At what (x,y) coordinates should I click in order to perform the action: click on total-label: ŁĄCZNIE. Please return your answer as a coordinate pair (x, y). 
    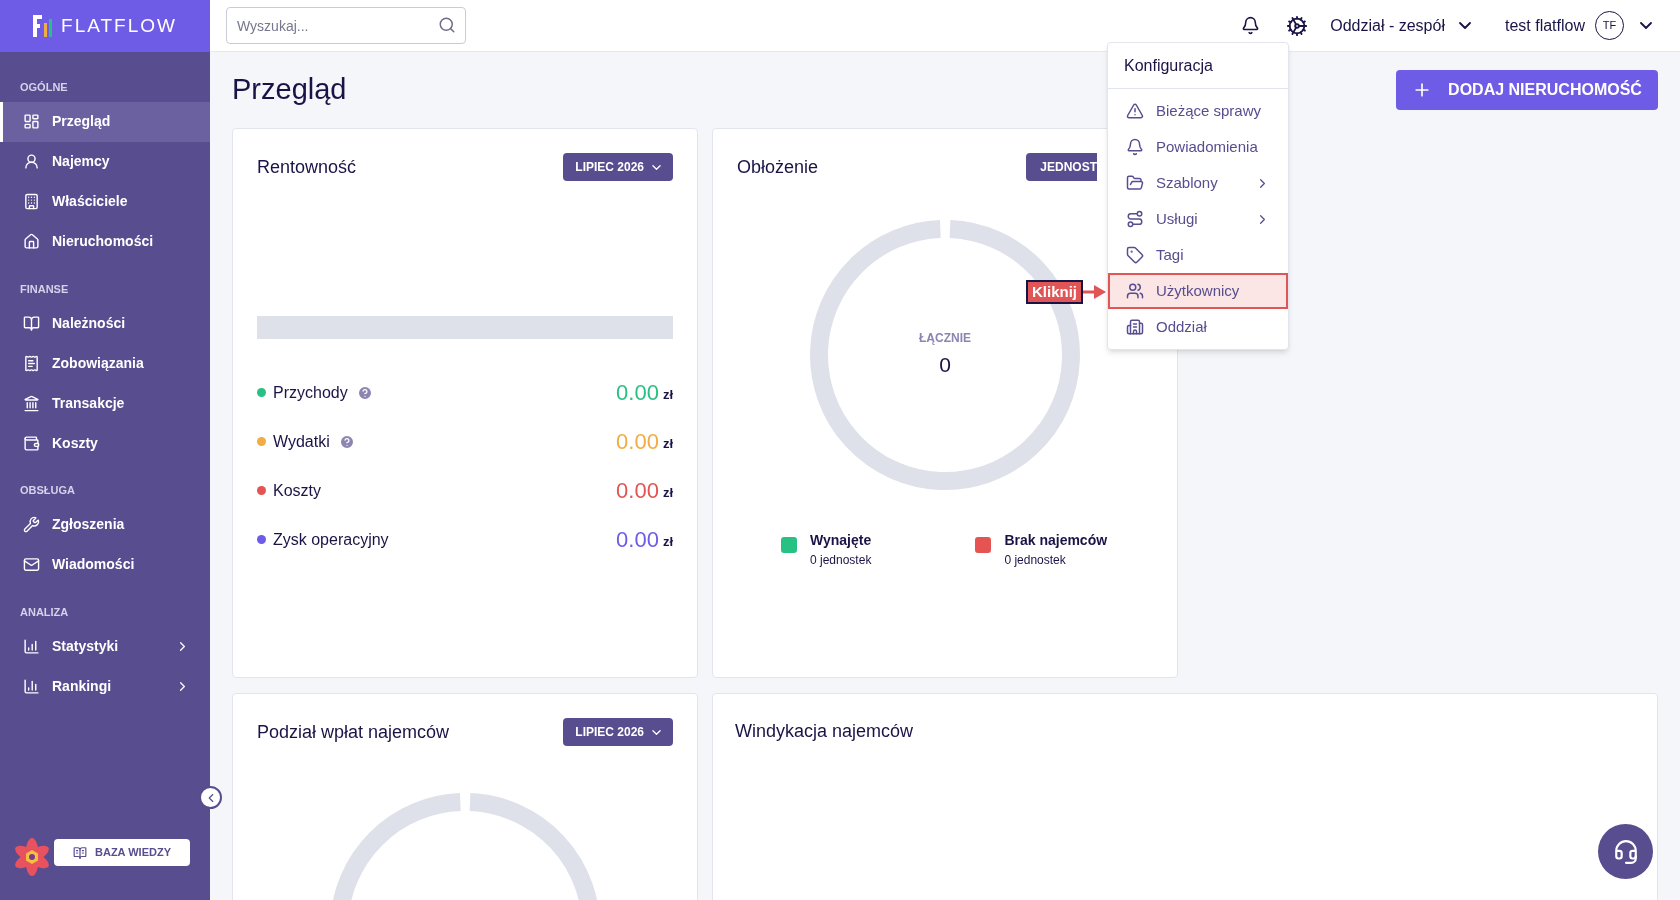
    Looking at the image, I should click on (945, 339).